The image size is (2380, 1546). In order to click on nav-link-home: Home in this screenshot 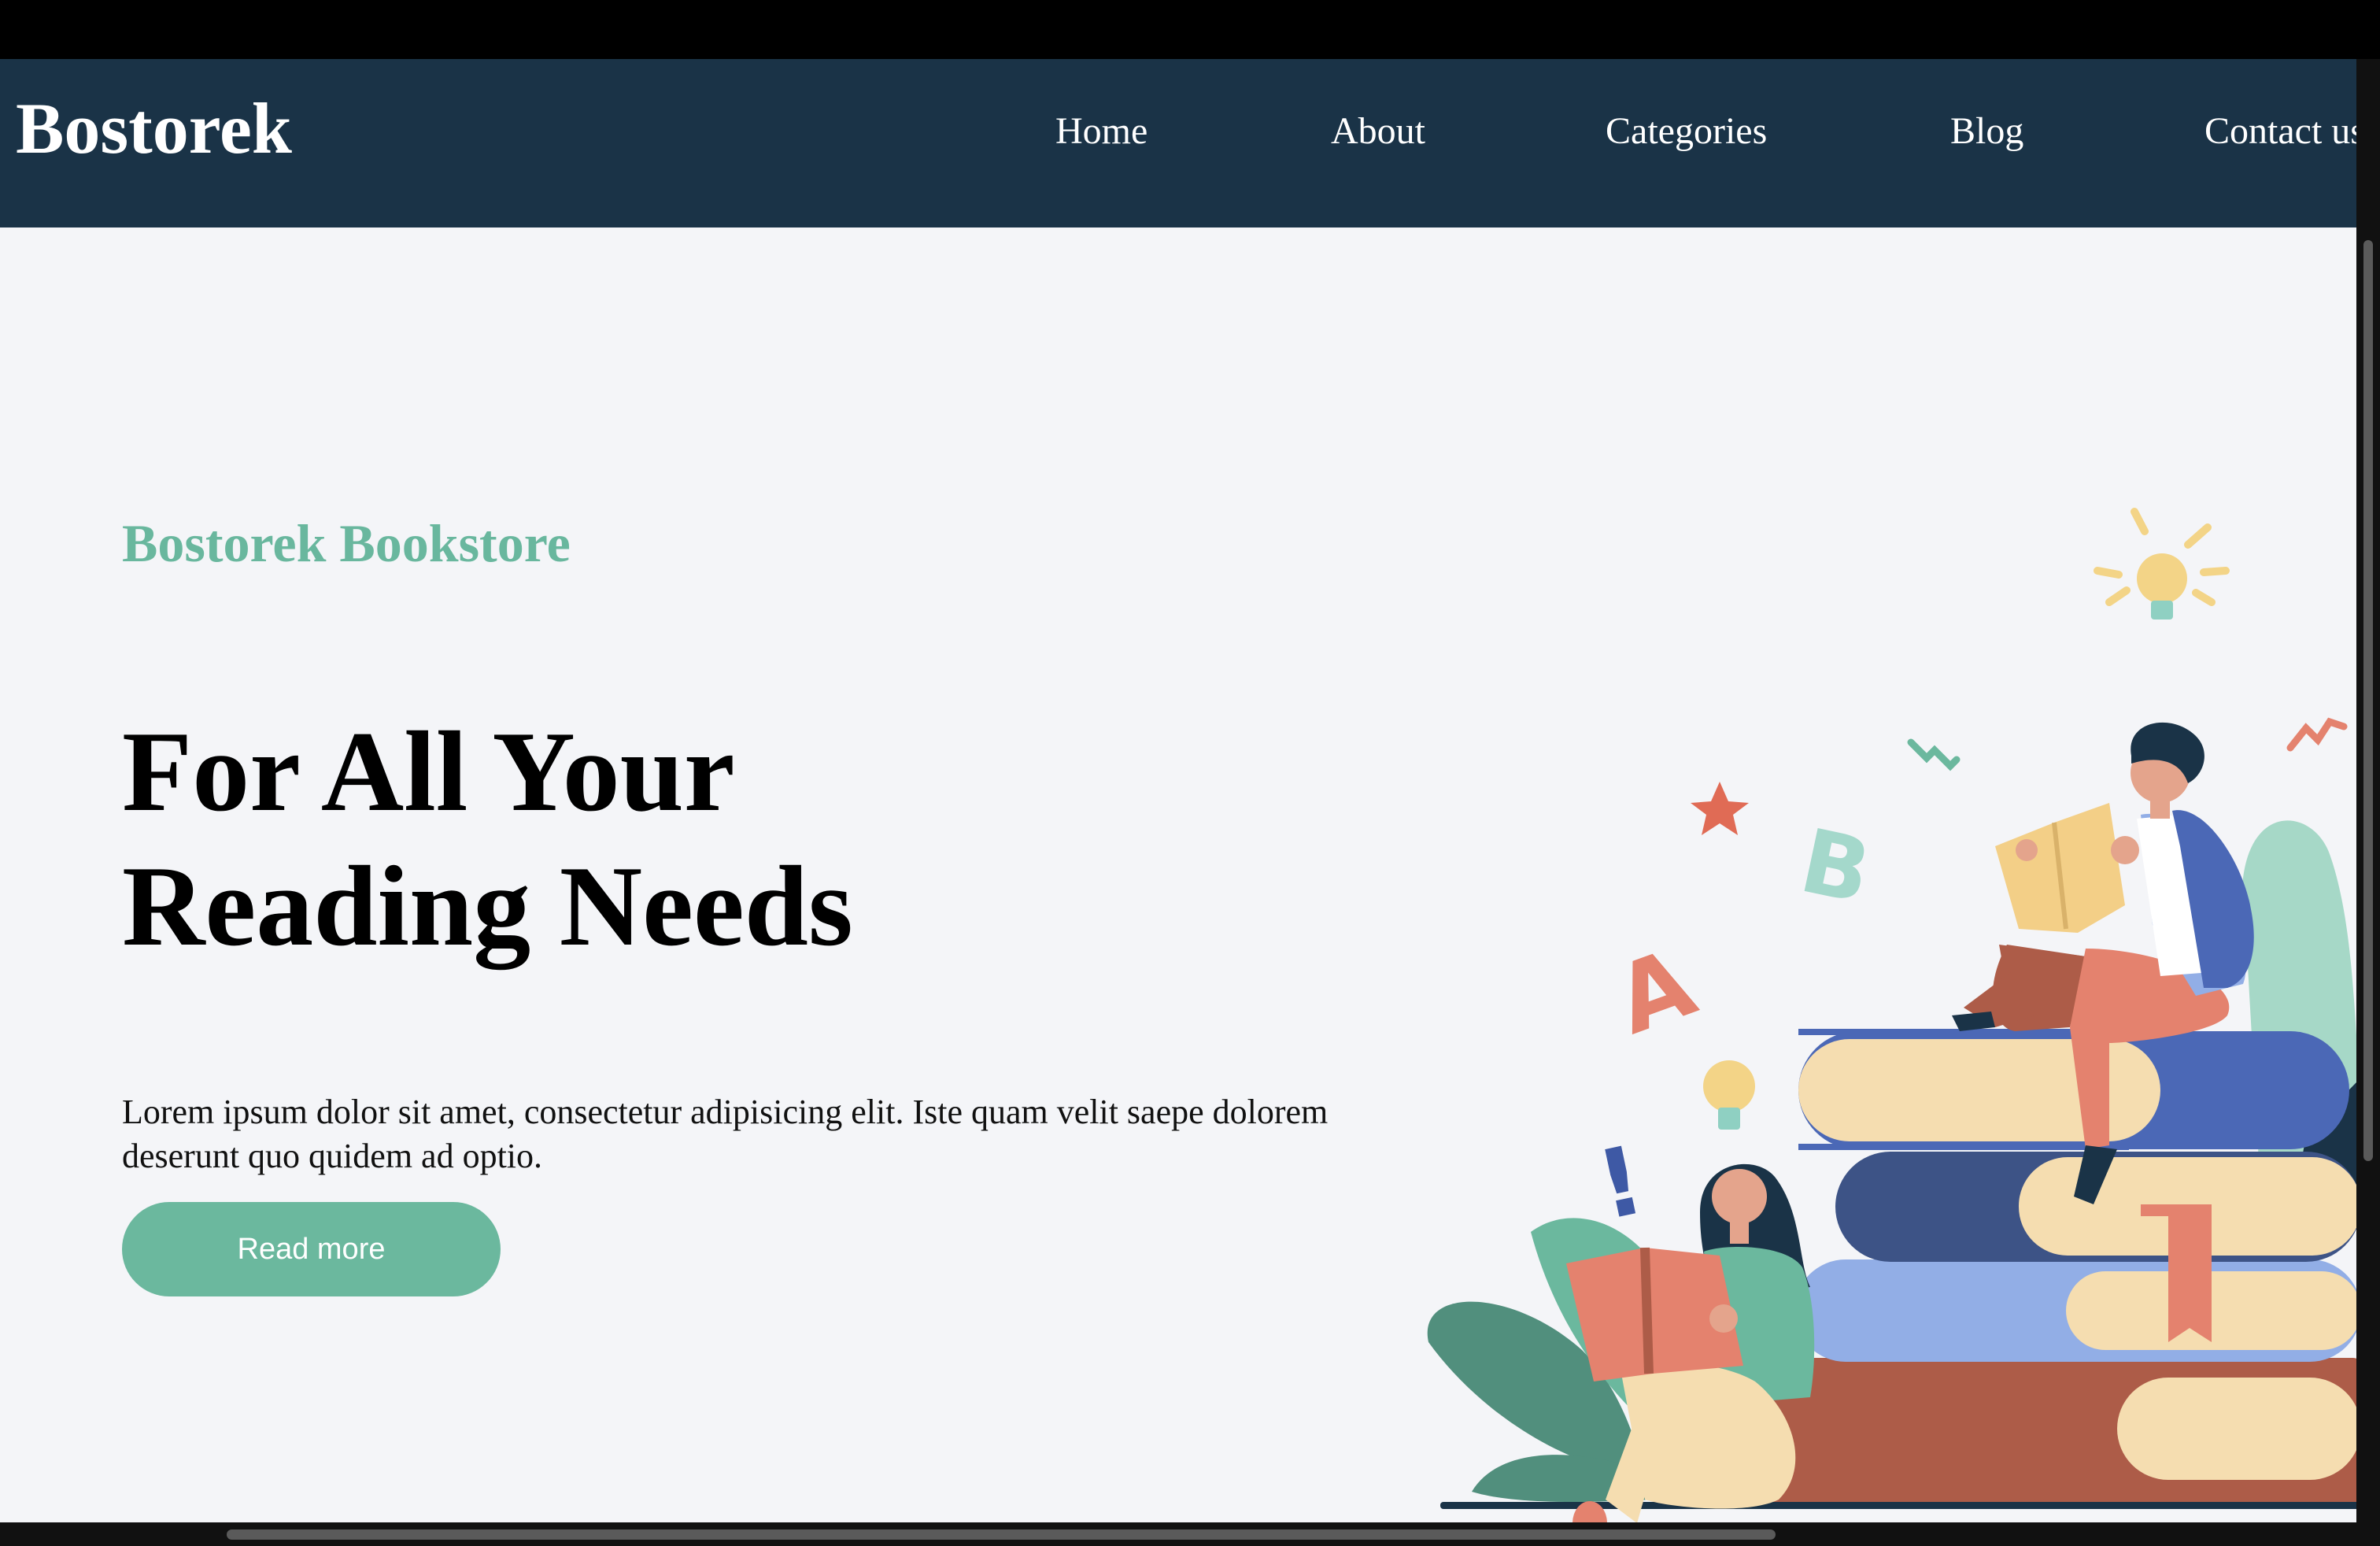, I will do `click(1101, 131)`.